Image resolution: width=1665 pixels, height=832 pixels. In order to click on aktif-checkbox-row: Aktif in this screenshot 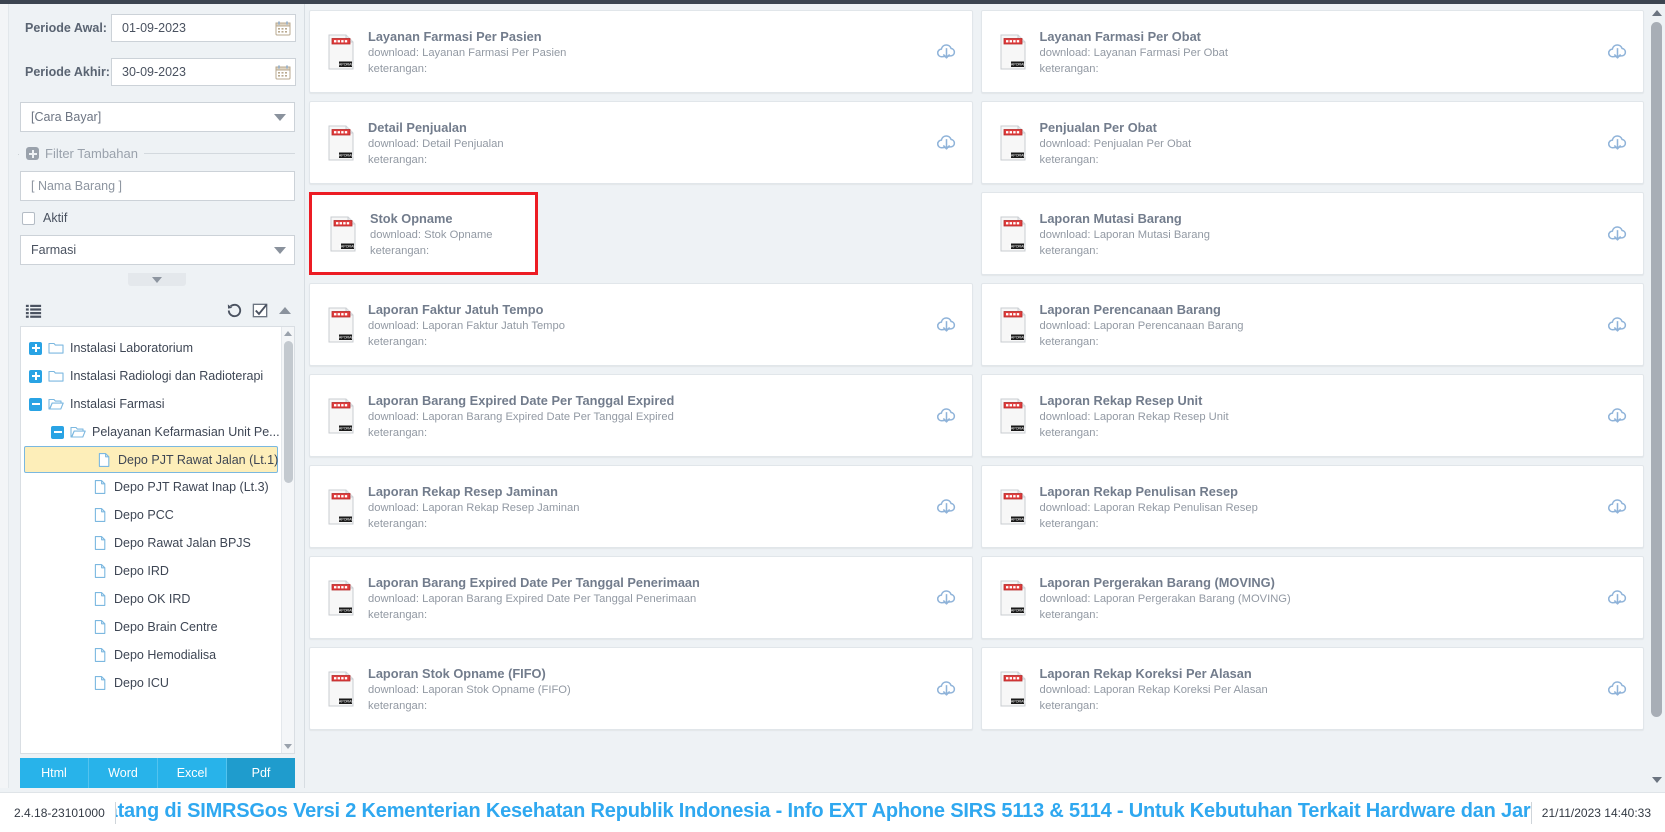, I will do `click(163, 218)`.